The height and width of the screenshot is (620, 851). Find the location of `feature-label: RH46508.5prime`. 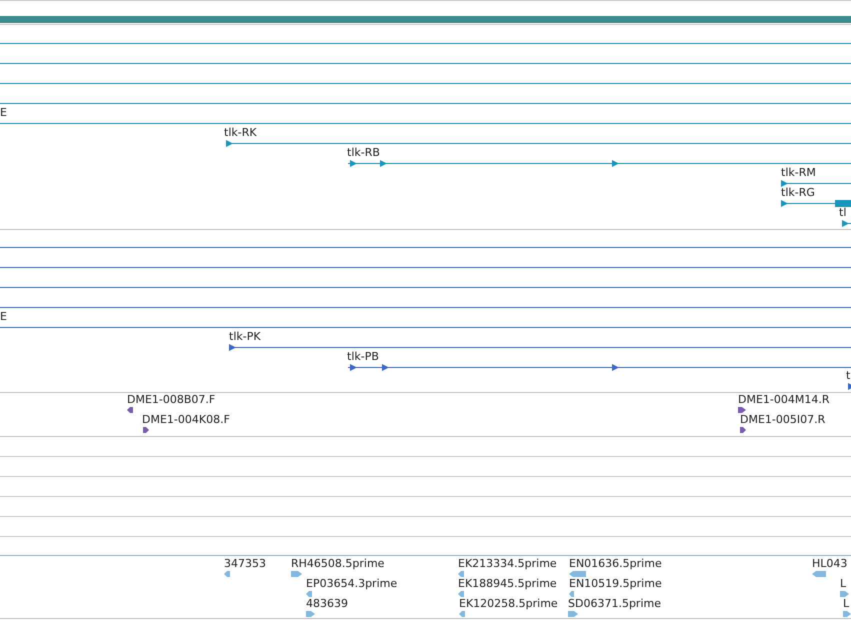

feature-label: RH46508.5prime is located at coordinates (337, 563).